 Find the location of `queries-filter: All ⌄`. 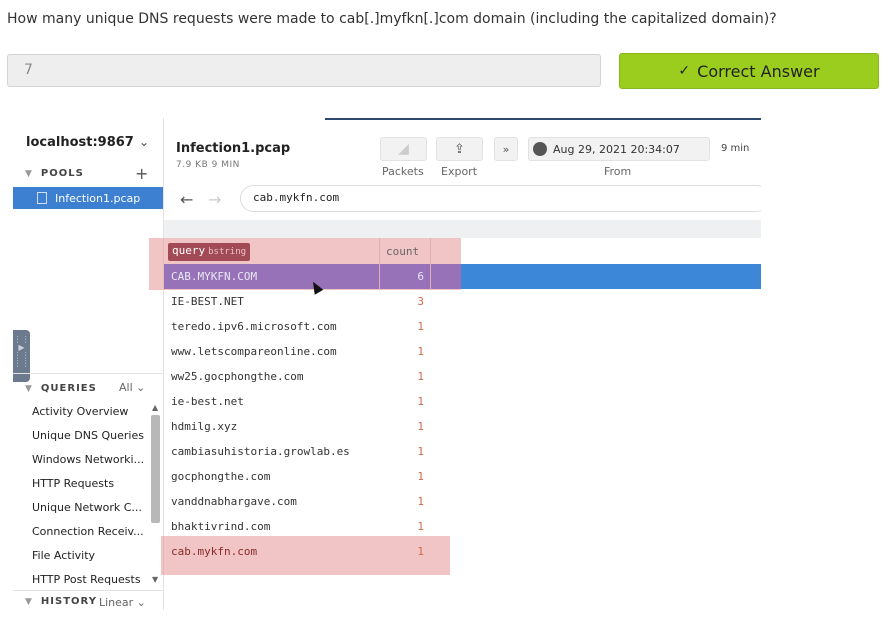

queries-filter: All ⌄ is located at coordinates (132, 387).